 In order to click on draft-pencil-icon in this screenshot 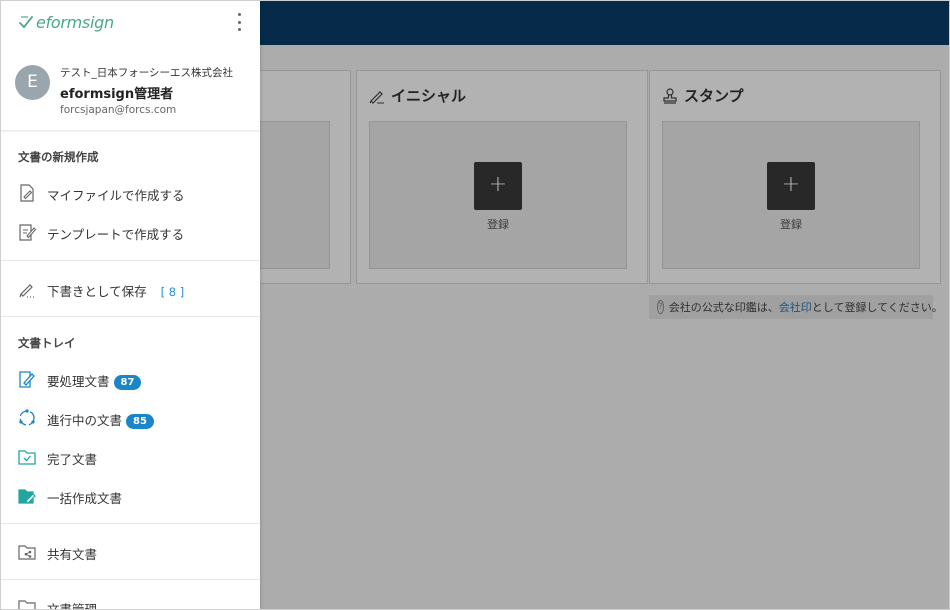, I will do `click(26, 291)`.